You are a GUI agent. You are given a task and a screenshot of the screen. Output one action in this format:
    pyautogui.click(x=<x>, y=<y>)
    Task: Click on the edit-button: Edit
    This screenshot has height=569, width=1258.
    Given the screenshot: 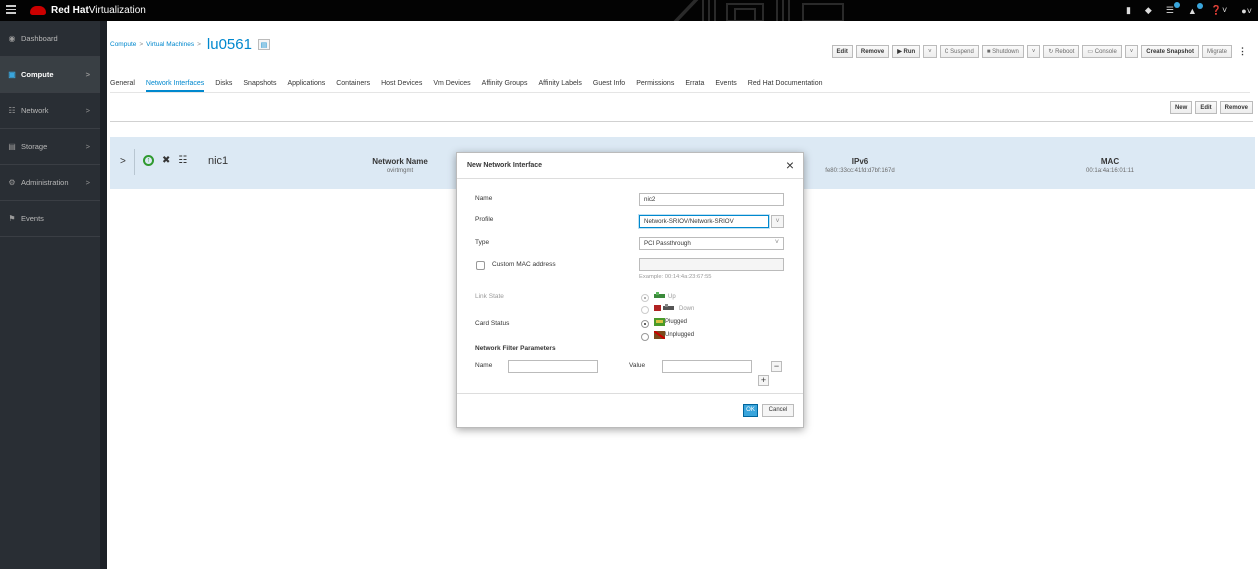 What is the action you would take?
    pyautogui.click(x=842, y=51)
    